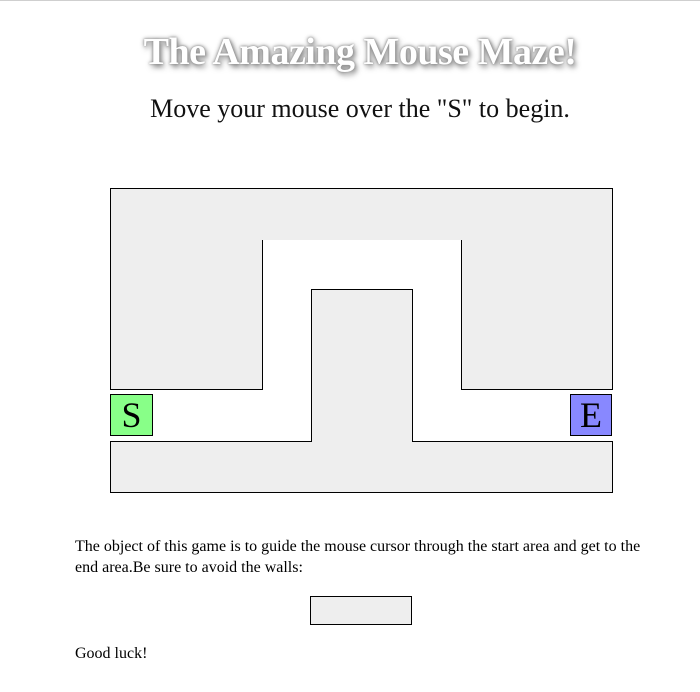  Describe the element at coordinates (591, 415) in the screenshot. I see `maze-end-square: E` at that location.